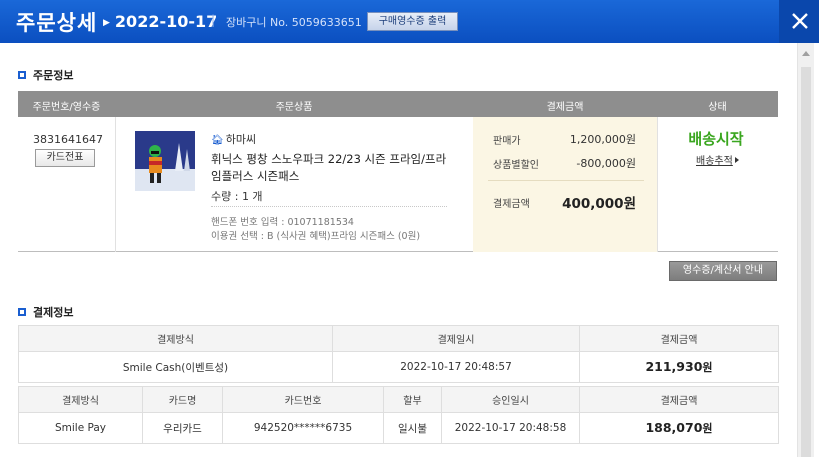 The height and width of the screenshot is (457, 819). Describe the element at coordinates (806, 53) in the screenshot. I see `scroll-up-arrow-icon` at that location.